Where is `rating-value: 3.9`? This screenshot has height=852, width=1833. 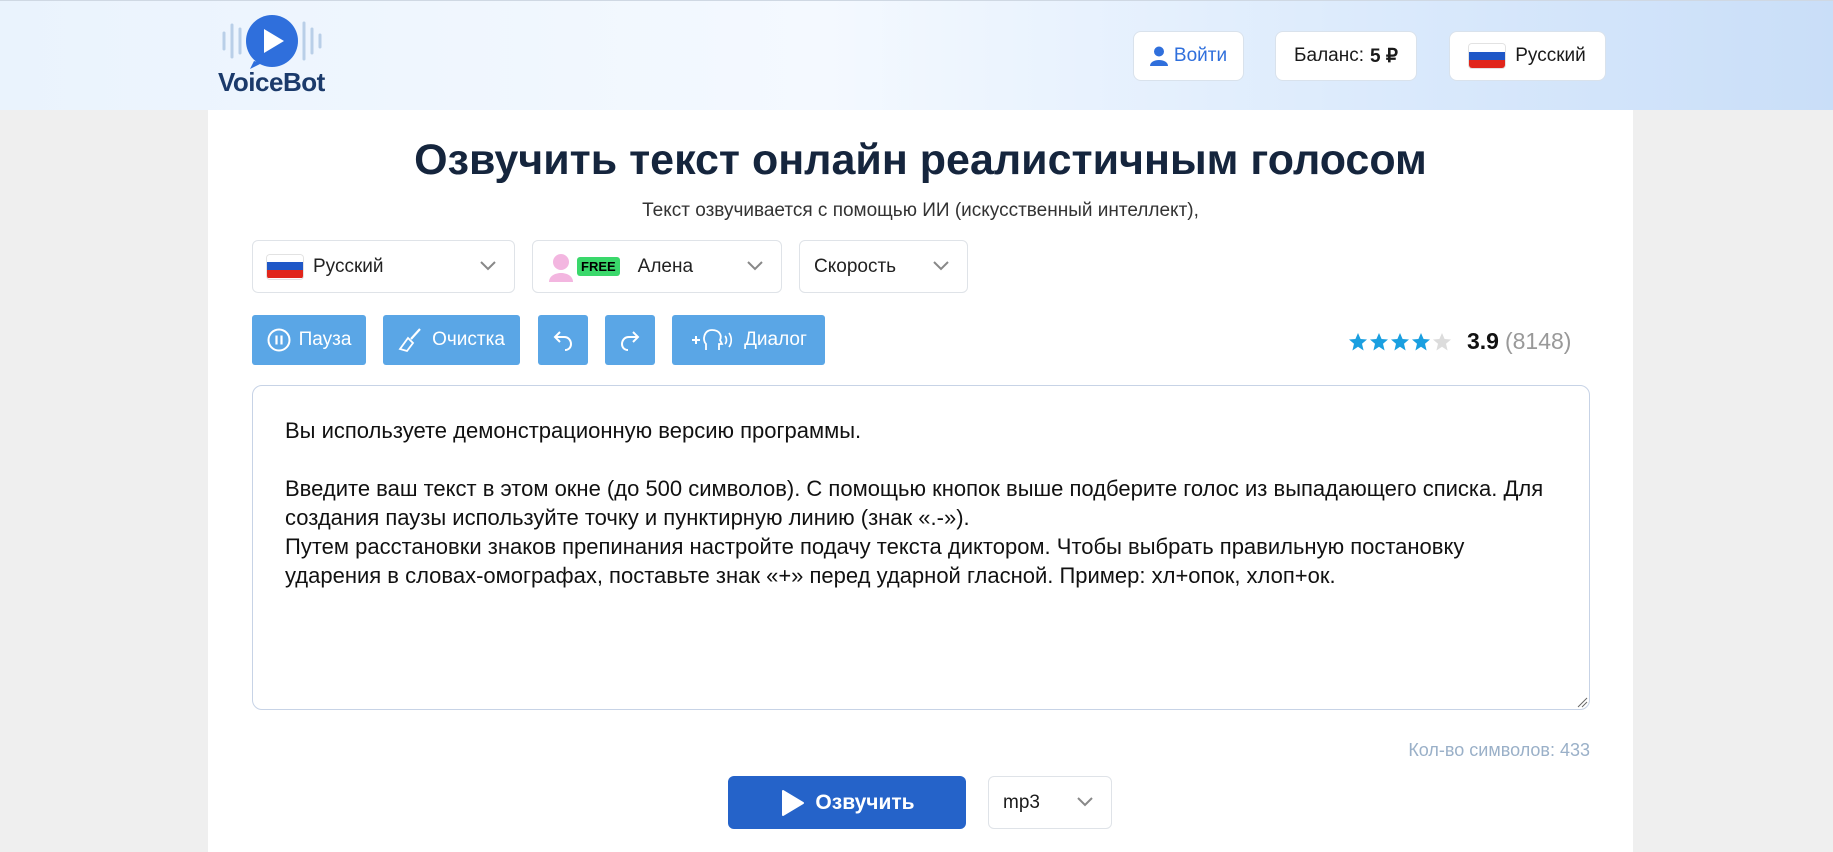
rating-value: 3.9 is located at coordinates (1483, 341).